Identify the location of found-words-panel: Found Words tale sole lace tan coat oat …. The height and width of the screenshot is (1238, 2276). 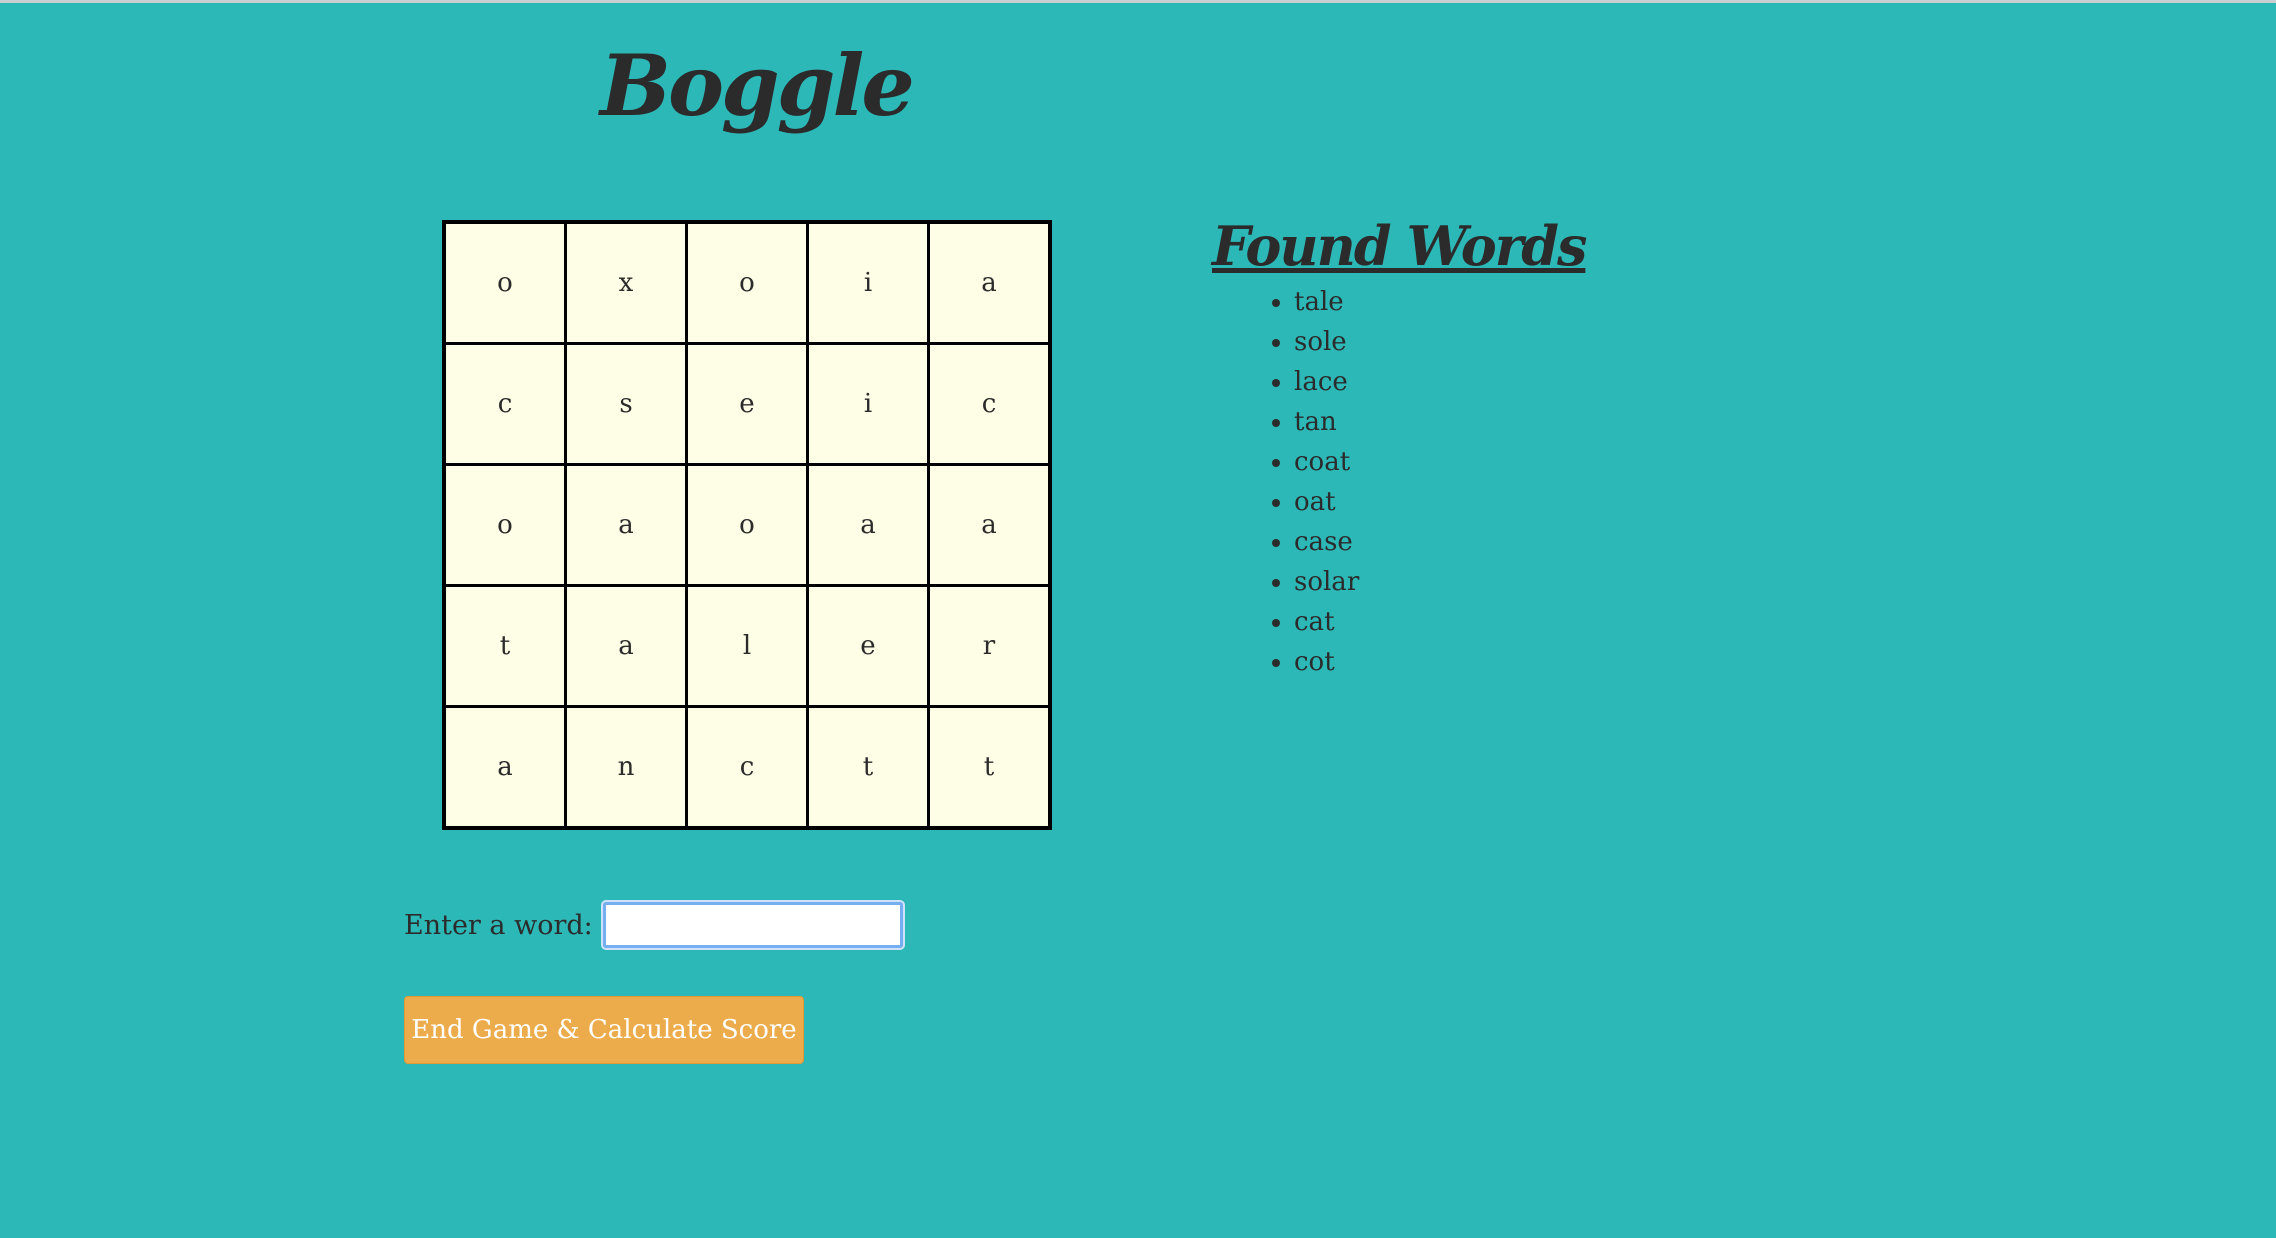
(1399, 446).